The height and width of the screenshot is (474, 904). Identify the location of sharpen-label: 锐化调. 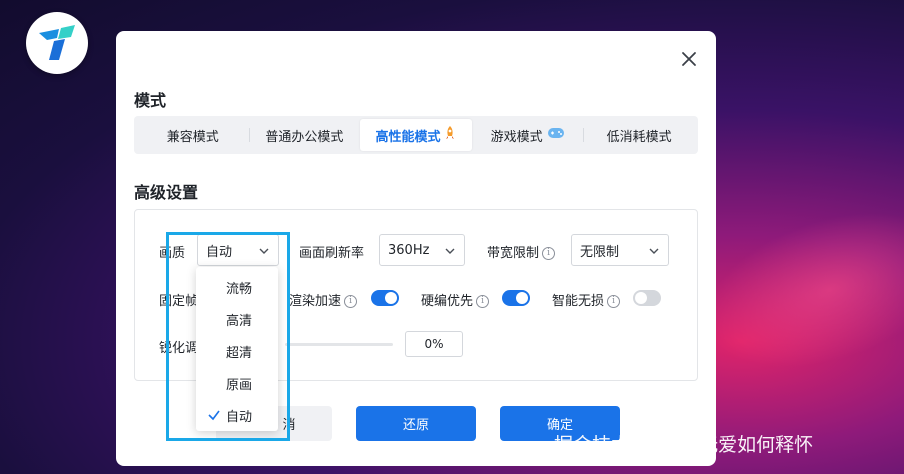
(179, 348).